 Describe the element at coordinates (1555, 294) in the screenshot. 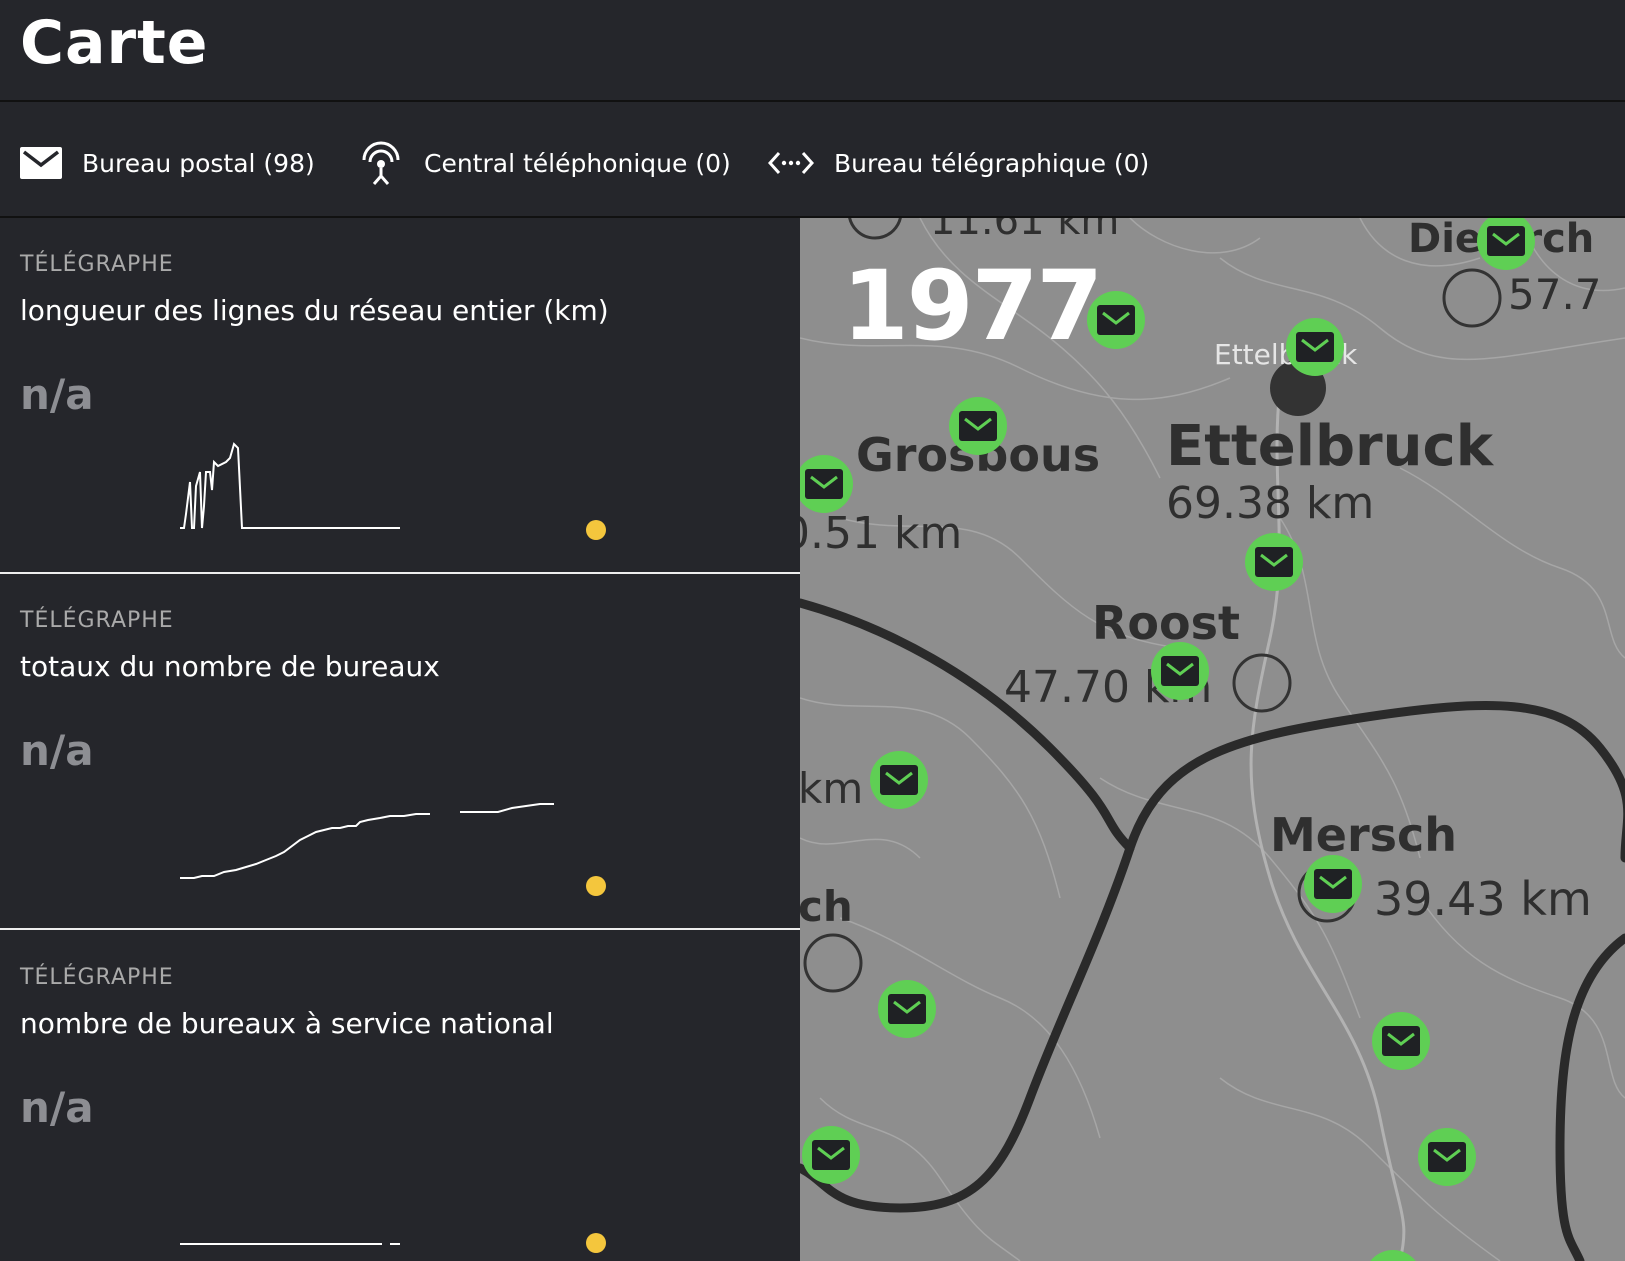

I see `place-distance-diekirch: 57.7` at that location.